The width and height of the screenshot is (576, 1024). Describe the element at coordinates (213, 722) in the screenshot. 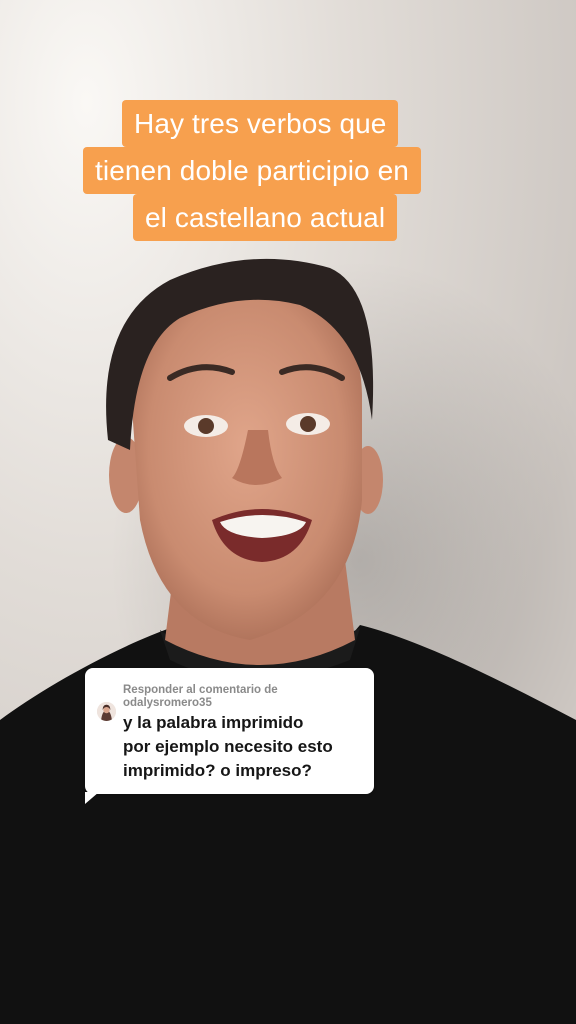

I see `comment-line-1: y la palabra imprimido` at that location.